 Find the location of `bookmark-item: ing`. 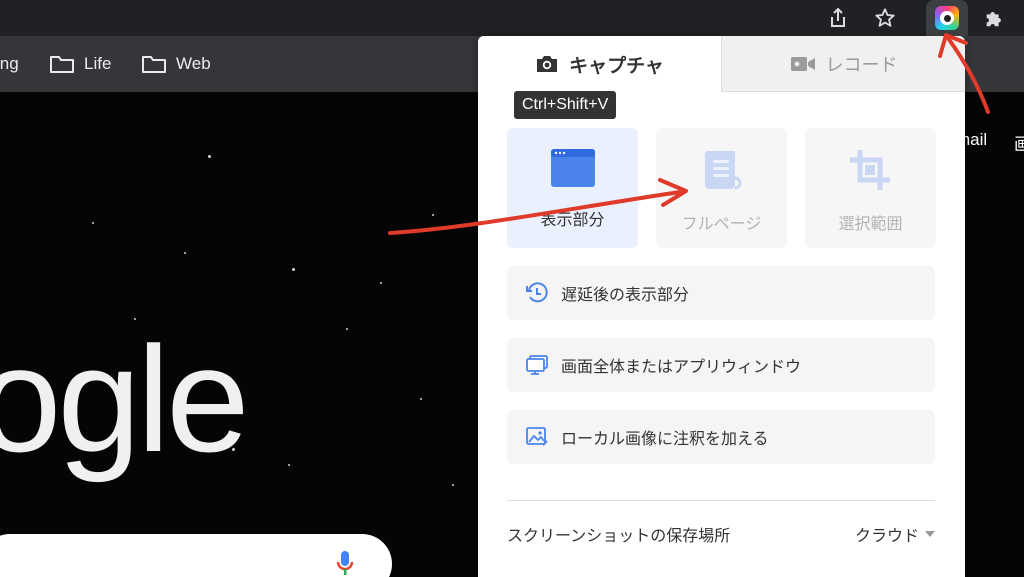

bookmark-item: ing is located at coordinates (9, 64).